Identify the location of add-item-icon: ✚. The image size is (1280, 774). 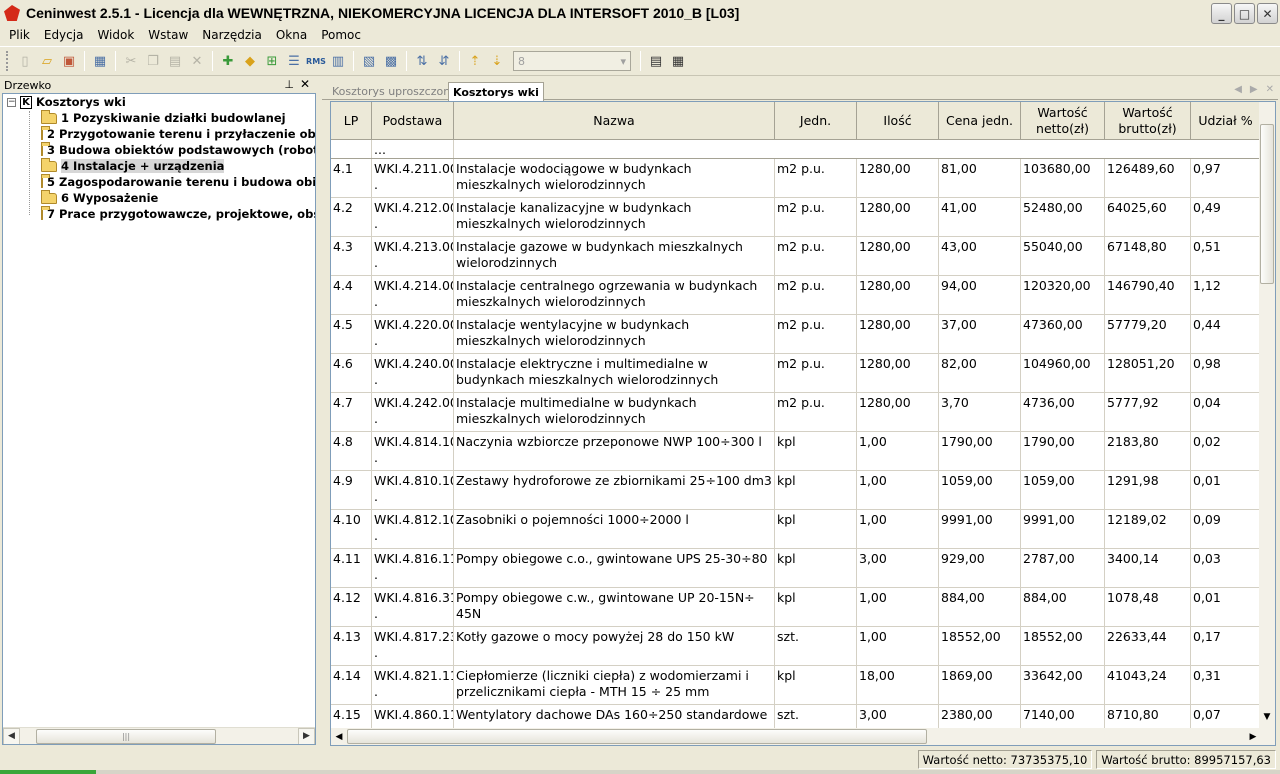
(228, 61).